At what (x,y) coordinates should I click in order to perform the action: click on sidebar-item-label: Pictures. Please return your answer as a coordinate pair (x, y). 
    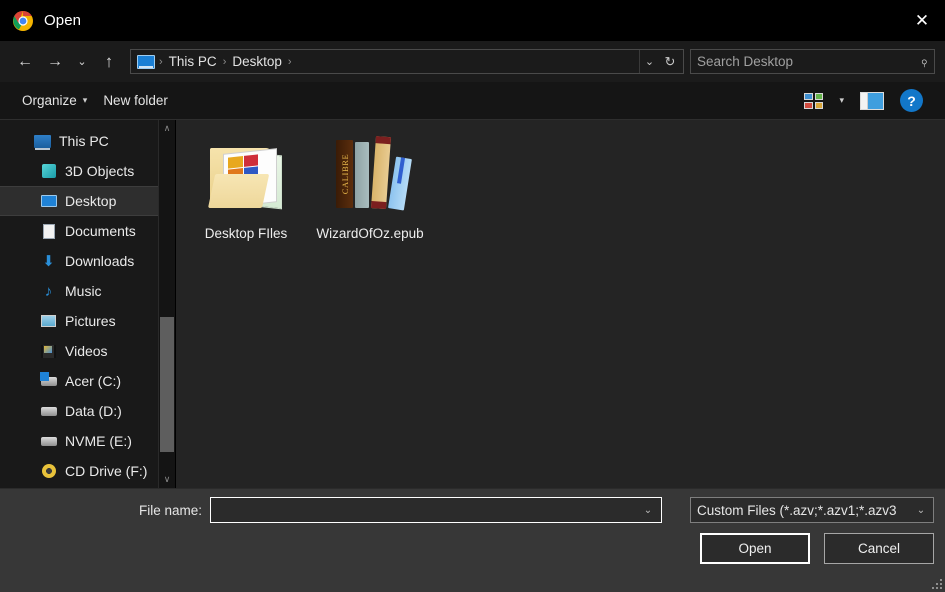
    Looking at the image, I should click on (90, 321).